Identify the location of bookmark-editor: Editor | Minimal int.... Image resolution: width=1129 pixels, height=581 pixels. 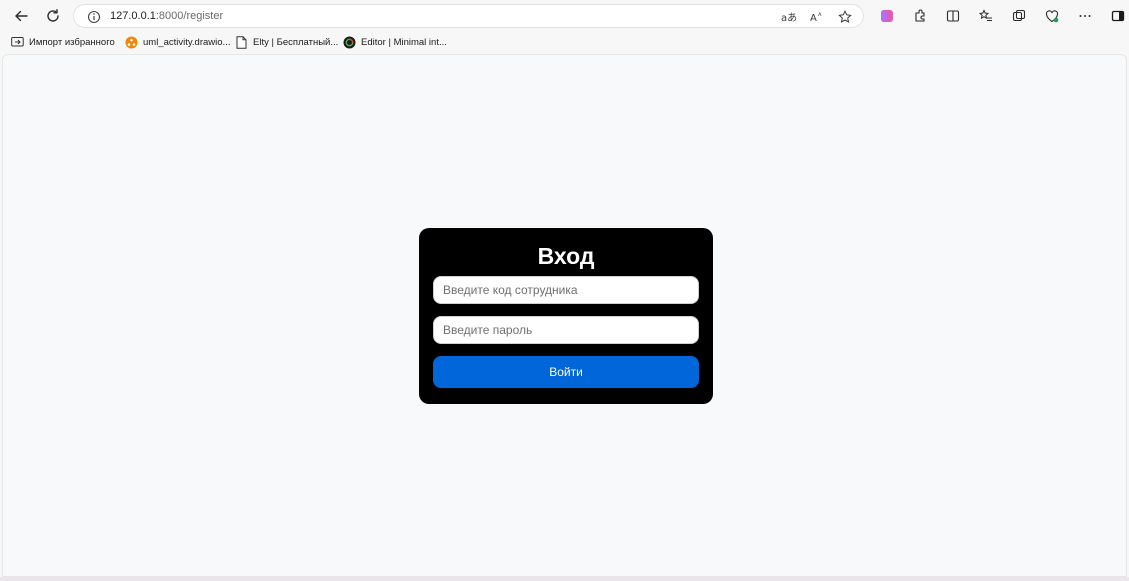
(394, 42).